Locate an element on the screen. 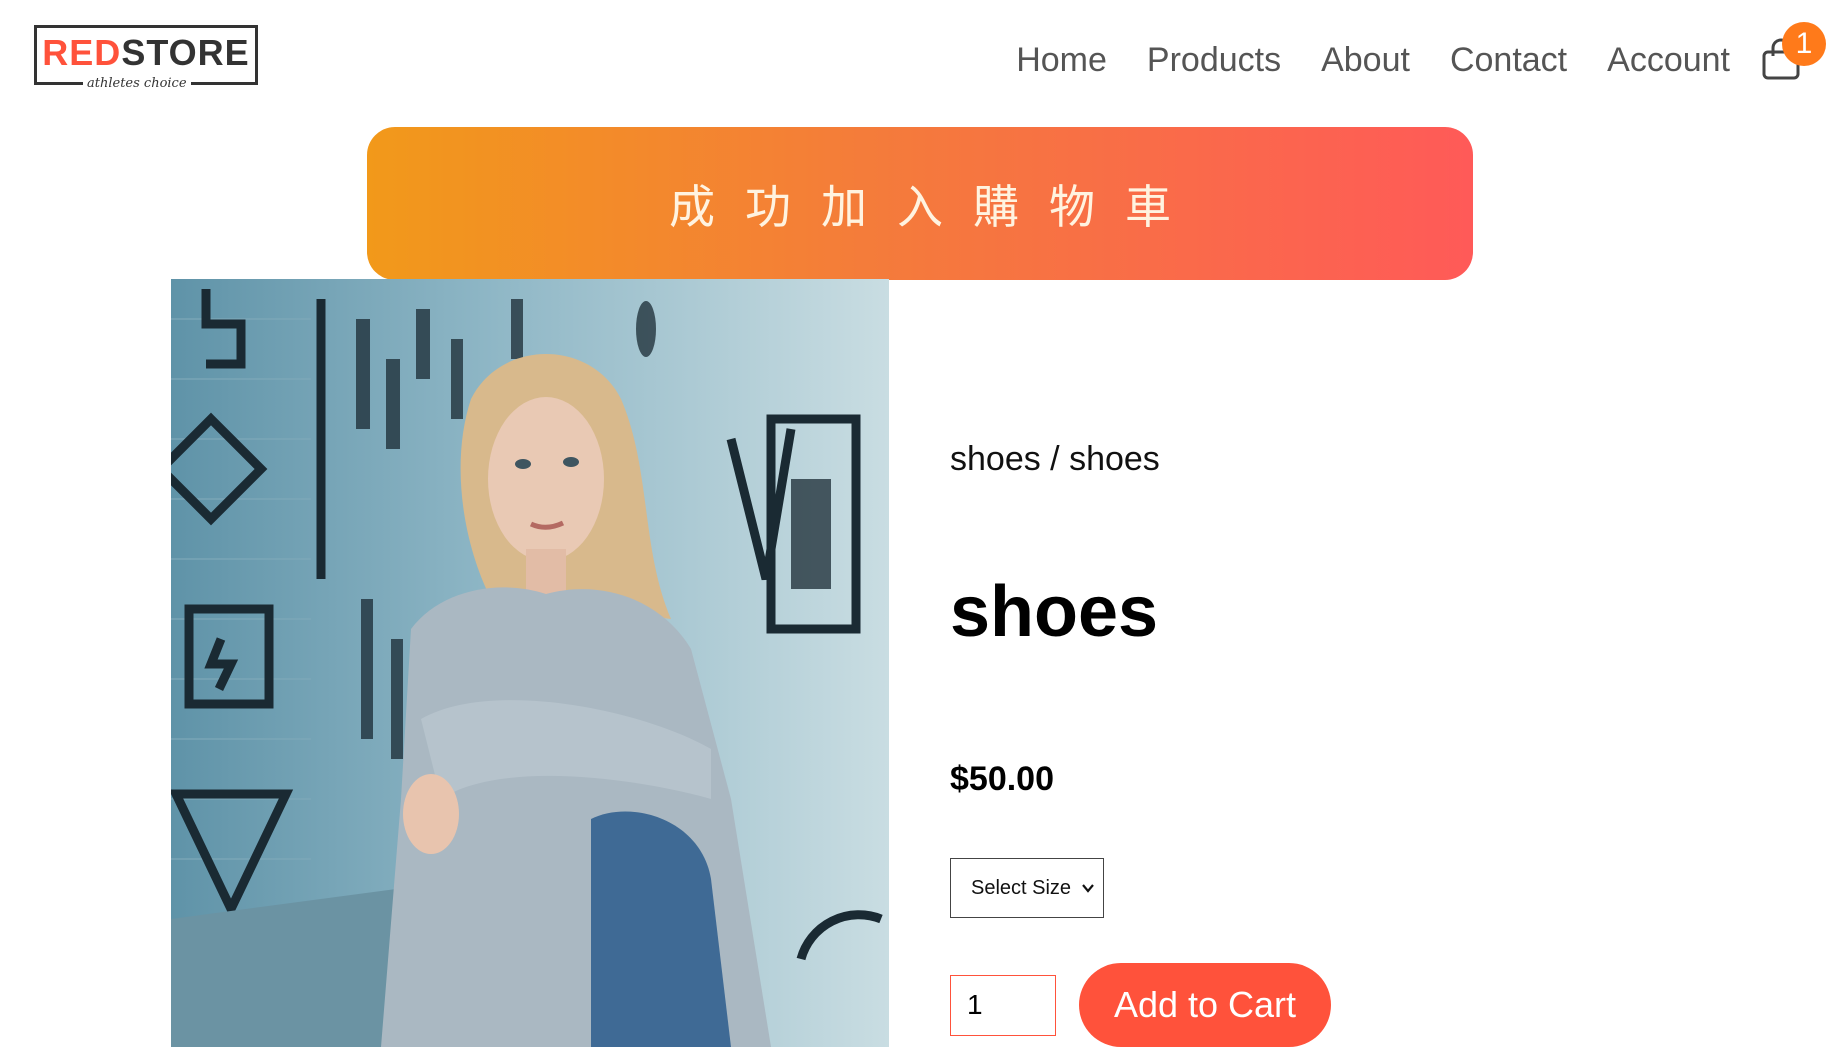 This screenshot has width=1830, height=1047. logo-tagline: athletes choice is located at coordinates (137, 84).